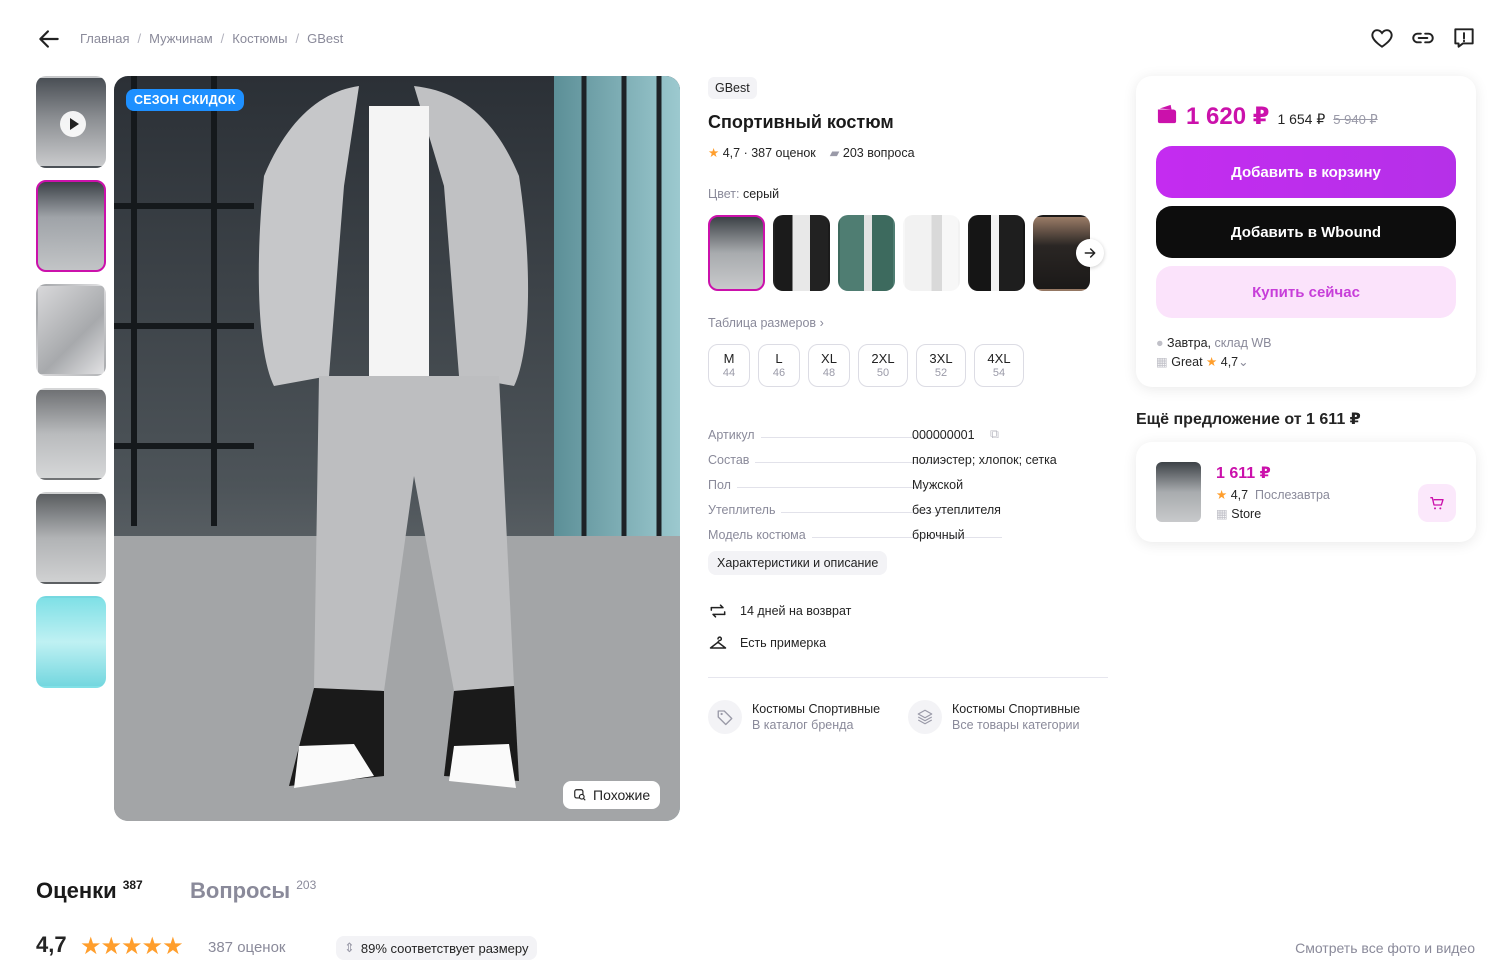 Image resolution: width=1508 pixels, height=980 pixels. I want to click on tab-questions-label: Вопросы, so click(240, 890).